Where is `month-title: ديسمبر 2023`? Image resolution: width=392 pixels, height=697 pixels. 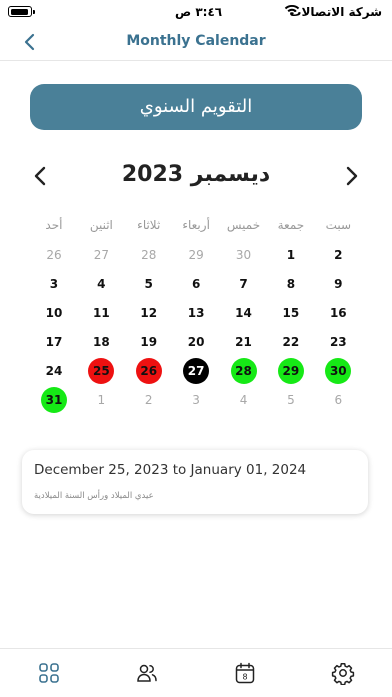 month-title: ديسمبر 2023 is located at coordinates (196, 174).